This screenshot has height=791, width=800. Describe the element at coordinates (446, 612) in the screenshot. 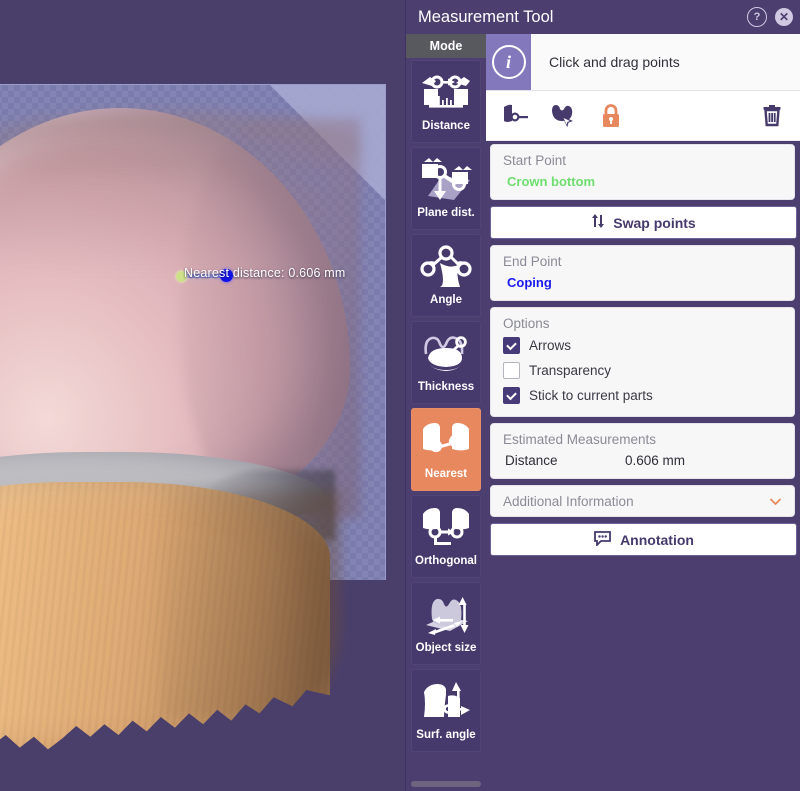

I see `object-size-icon` at that location.